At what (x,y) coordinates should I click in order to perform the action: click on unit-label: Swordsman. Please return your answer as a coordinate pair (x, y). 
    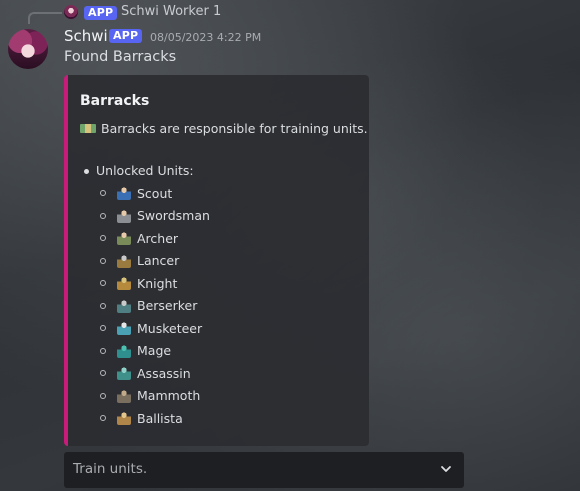
    Looking at the image, I should click on (173, 215).